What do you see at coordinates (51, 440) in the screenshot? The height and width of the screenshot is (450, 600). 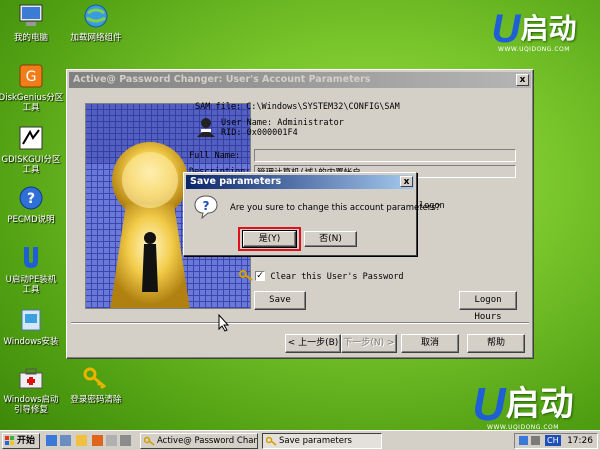 I see `quicklaunch-explorer-icon` at bounding box center [51, 440].